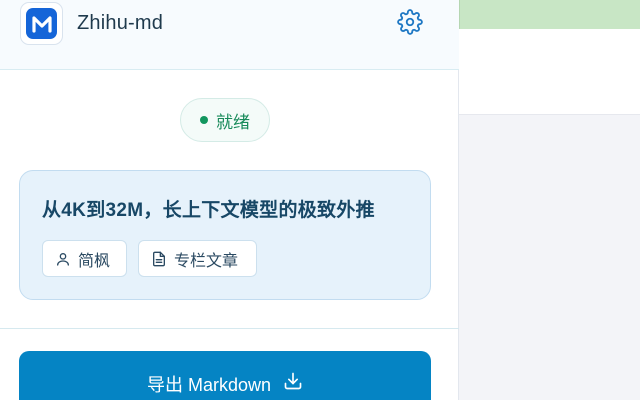 The width and height of the screenshot is (640, 400). Describe the element at coordinates (63, 259) in the screenshot. I see `user-icon` at that location.